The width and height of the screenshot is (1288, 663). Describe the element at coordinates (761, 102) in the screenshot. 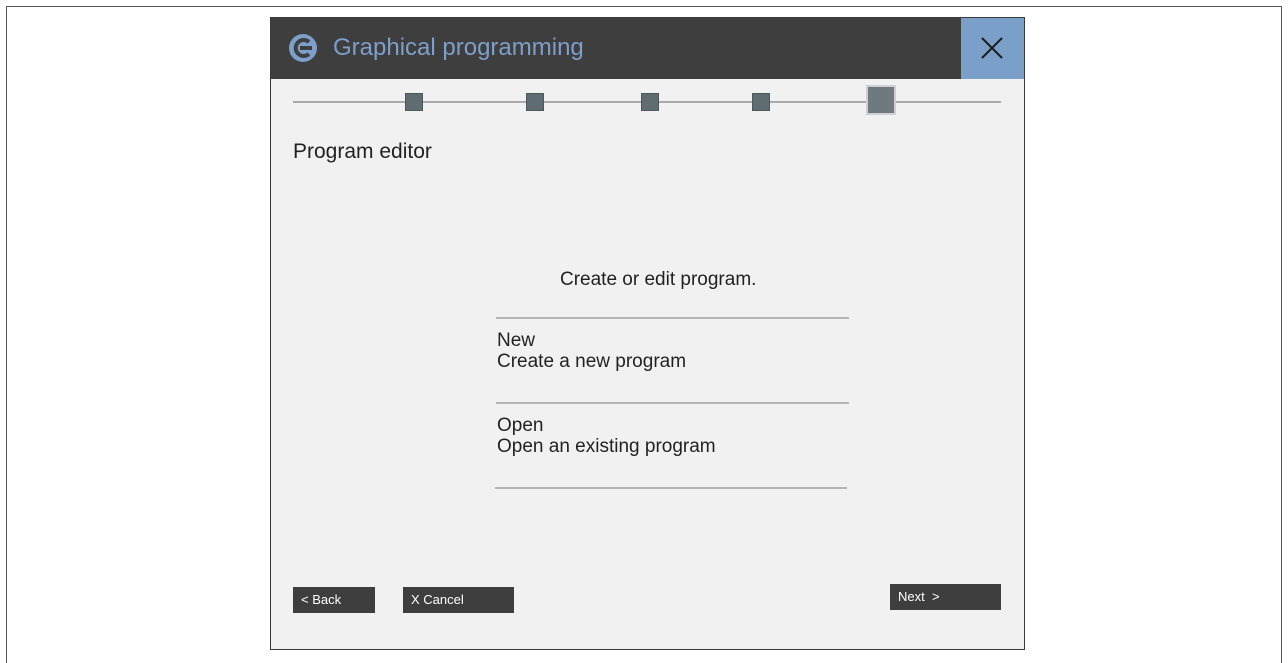

I see `step-4-marker` at that location.